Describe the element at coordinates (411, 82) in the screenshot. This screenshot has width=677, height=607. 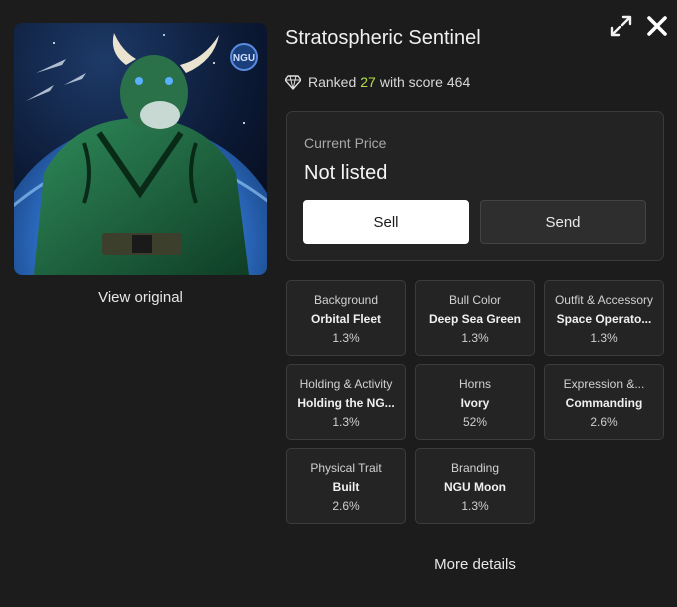
I see `score-prefix: with score` at that location.